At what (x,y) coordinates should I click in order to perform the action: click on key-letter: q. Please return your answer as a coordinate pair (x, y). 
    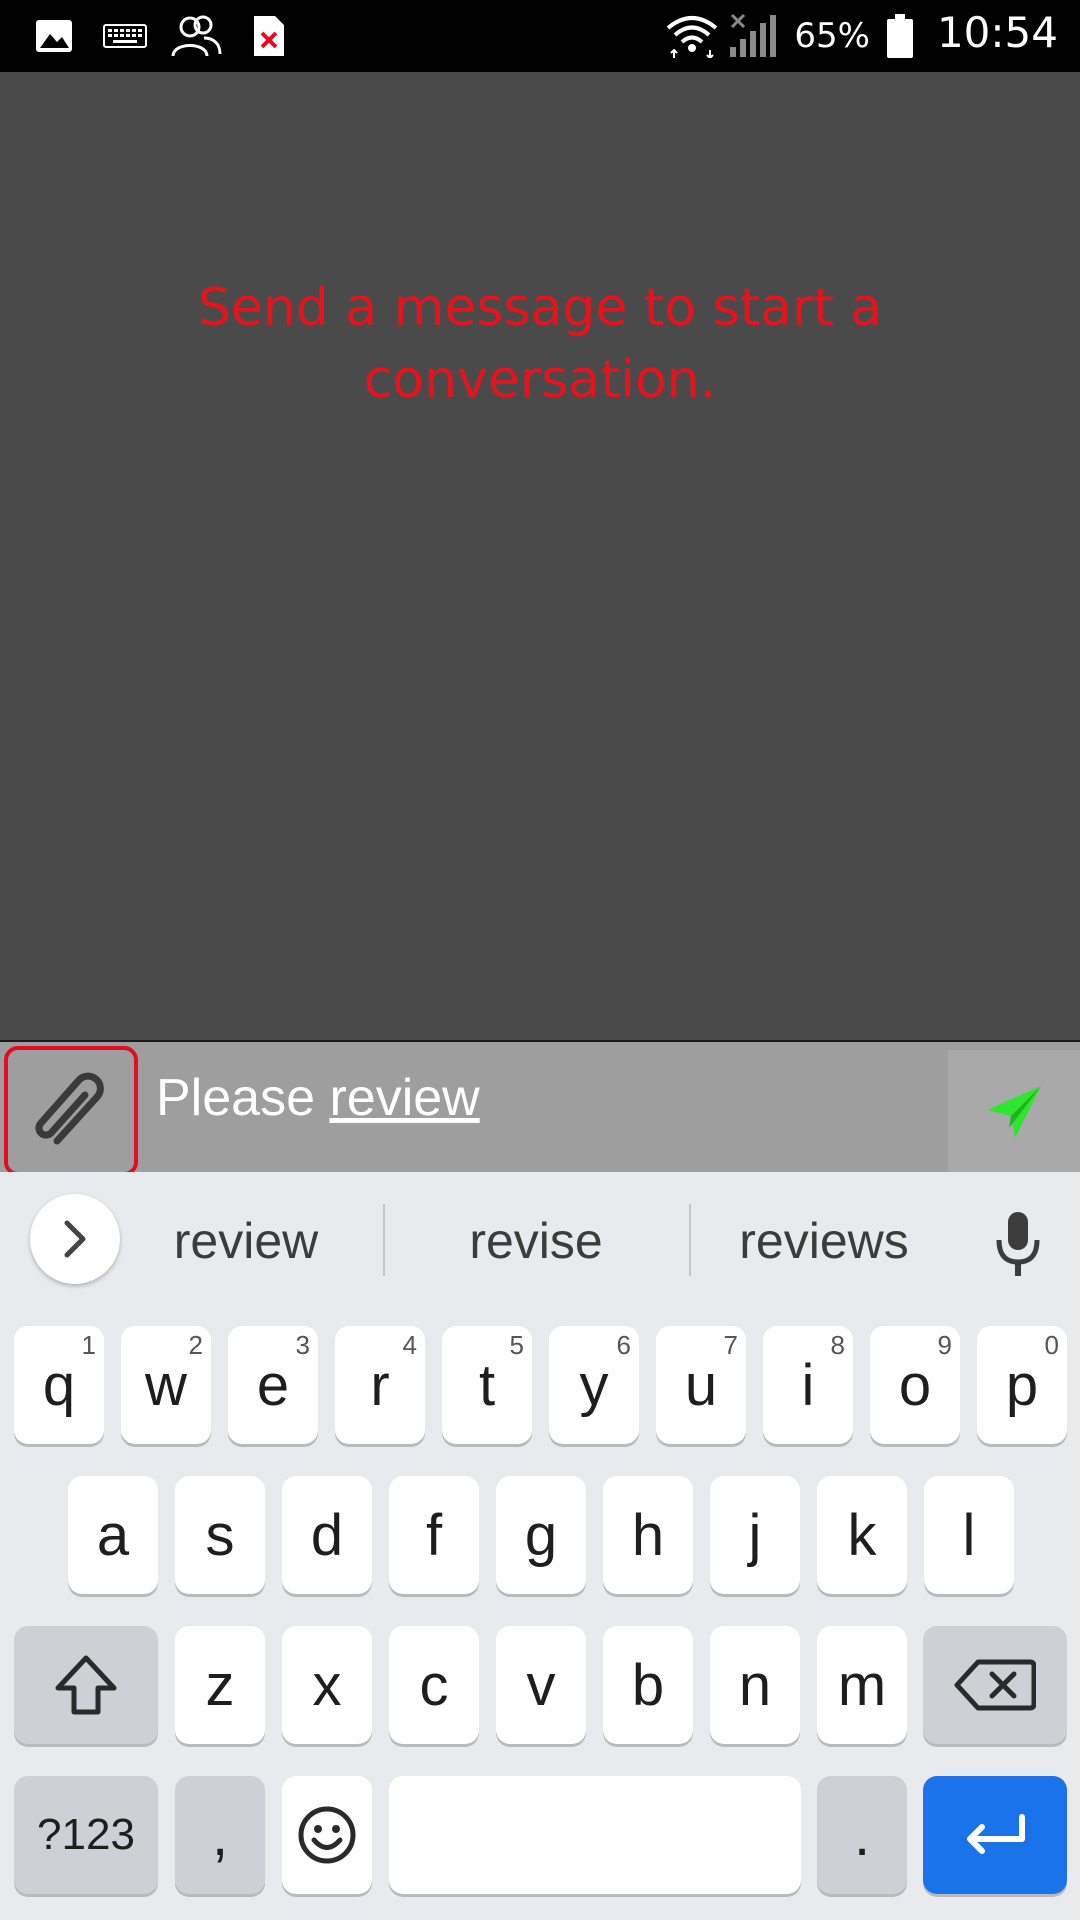
    Looking at the image, I should click on (59, 1385).